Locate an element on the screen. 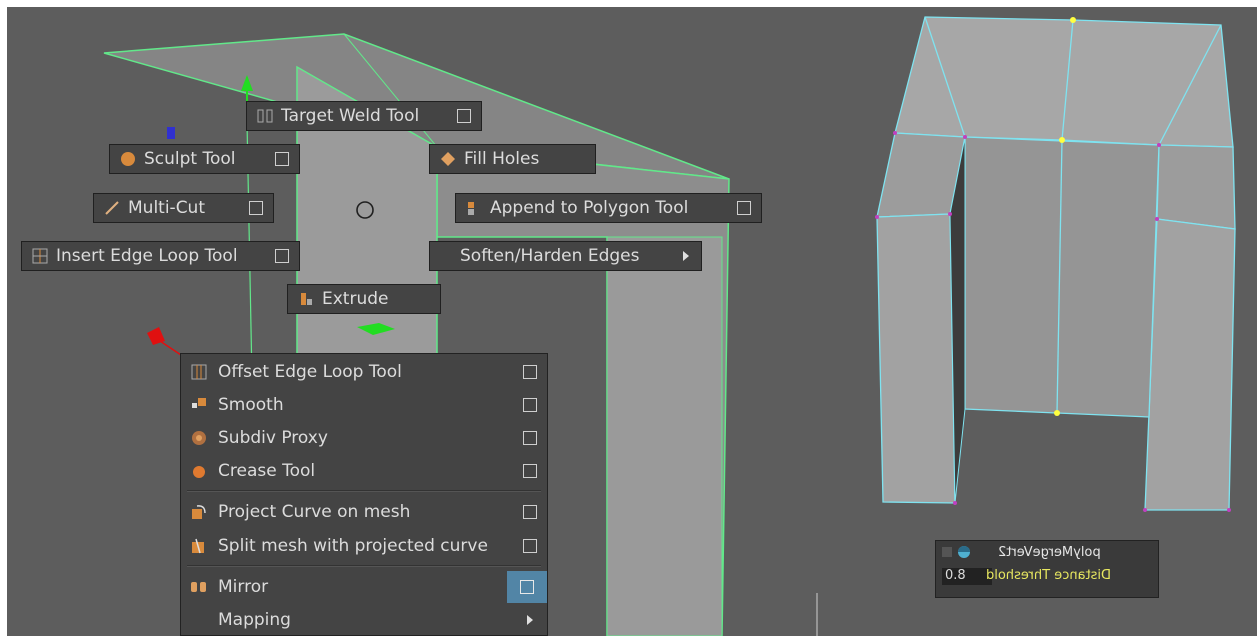  node-name-label: polyMergeVert2 is located at coordinates (1049, 552).